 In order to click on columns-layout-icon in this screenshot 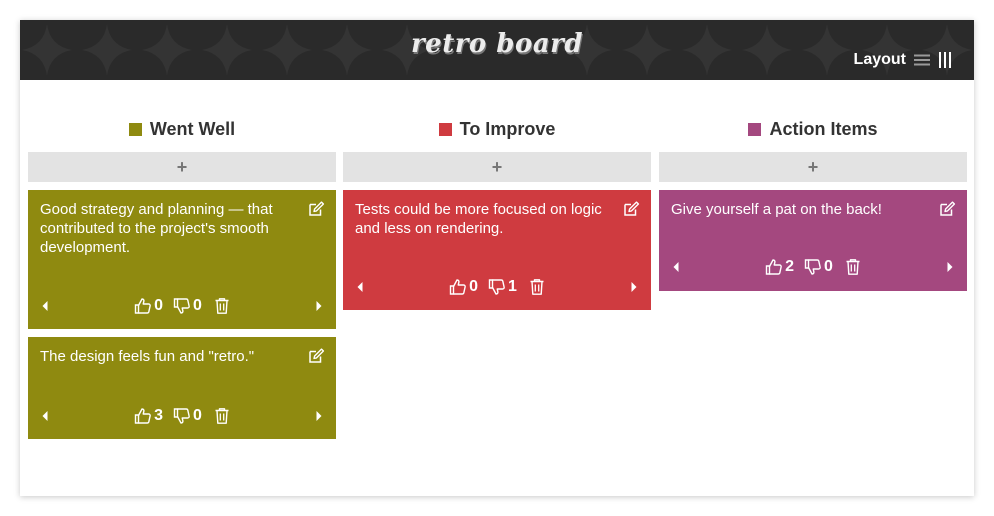, I will do `click(945, 60)`.